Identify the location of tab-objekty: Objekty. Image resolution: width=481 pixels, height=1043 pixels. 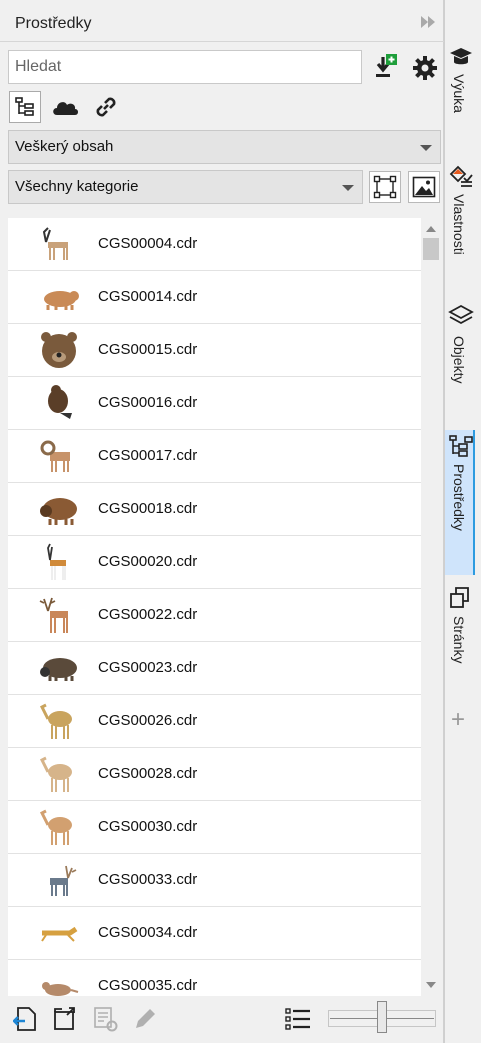
(460, 358).